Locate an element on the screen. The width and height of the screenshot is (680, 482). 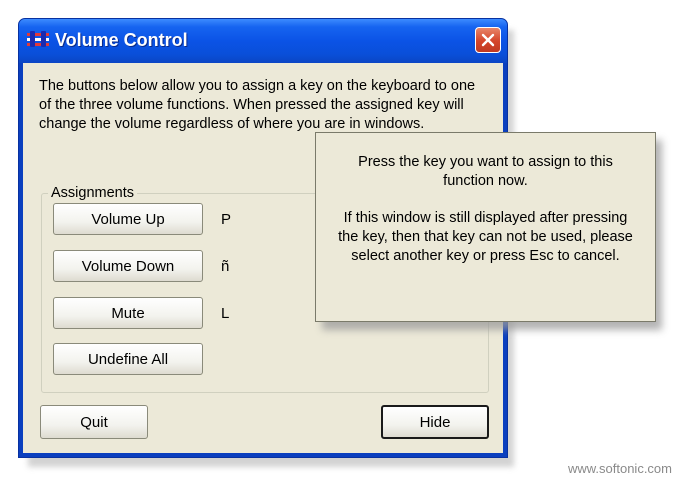
close-button is located at coordinates (488, 40).